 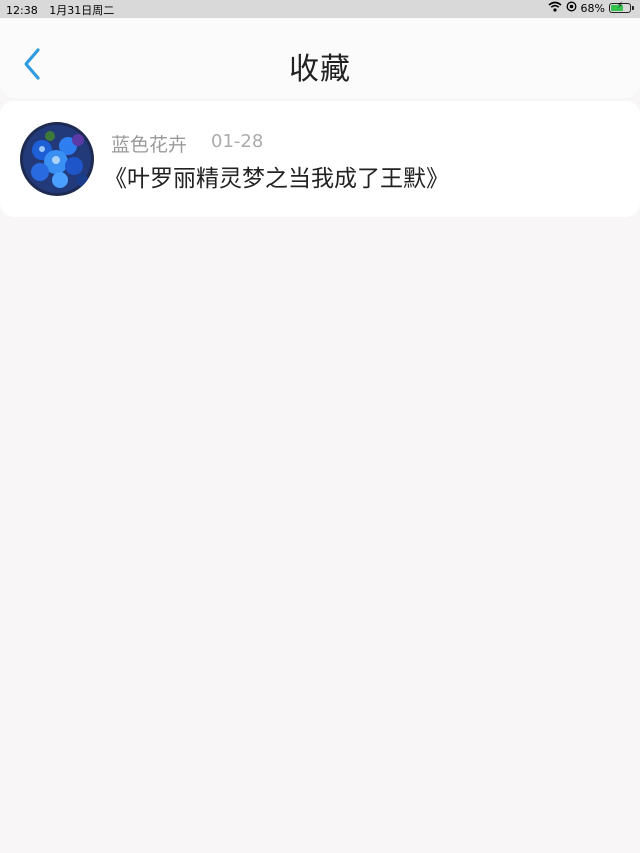 What do you see at coordinates (82, 10) in the screenshot?
I see `status-date: 1月31日周二` at bounding box center [82, 10].